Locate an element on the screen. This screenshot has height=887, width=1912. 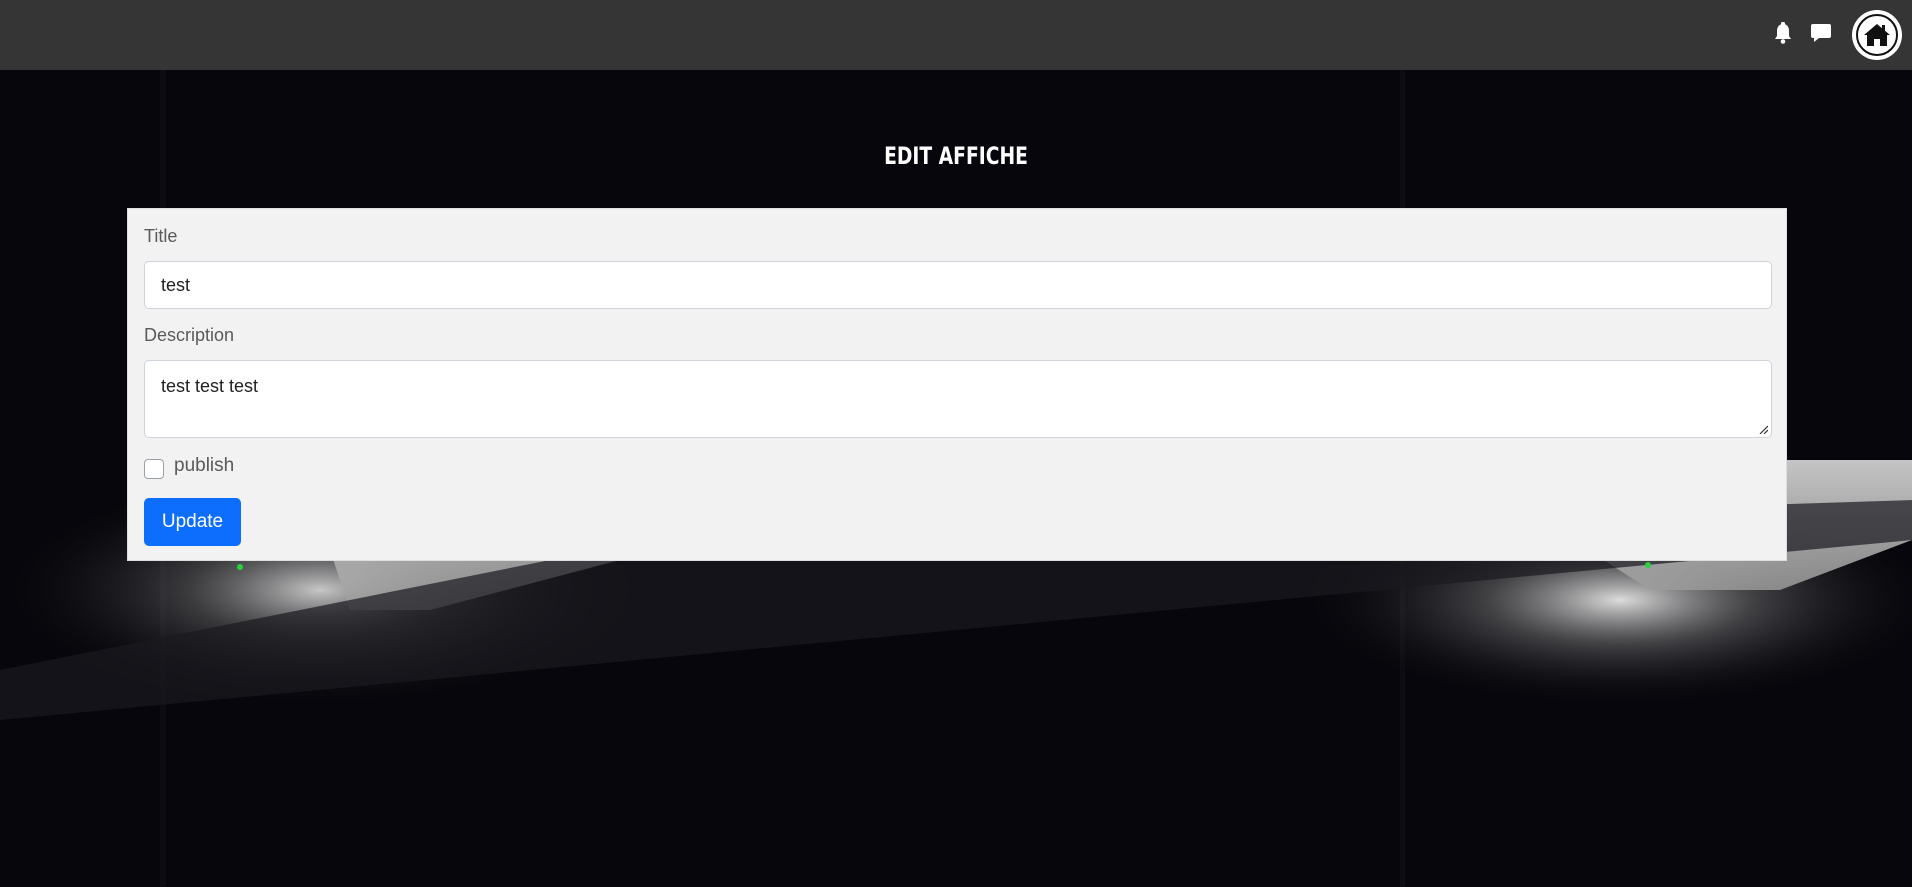
home-button is located at coordinates (1877, 35).